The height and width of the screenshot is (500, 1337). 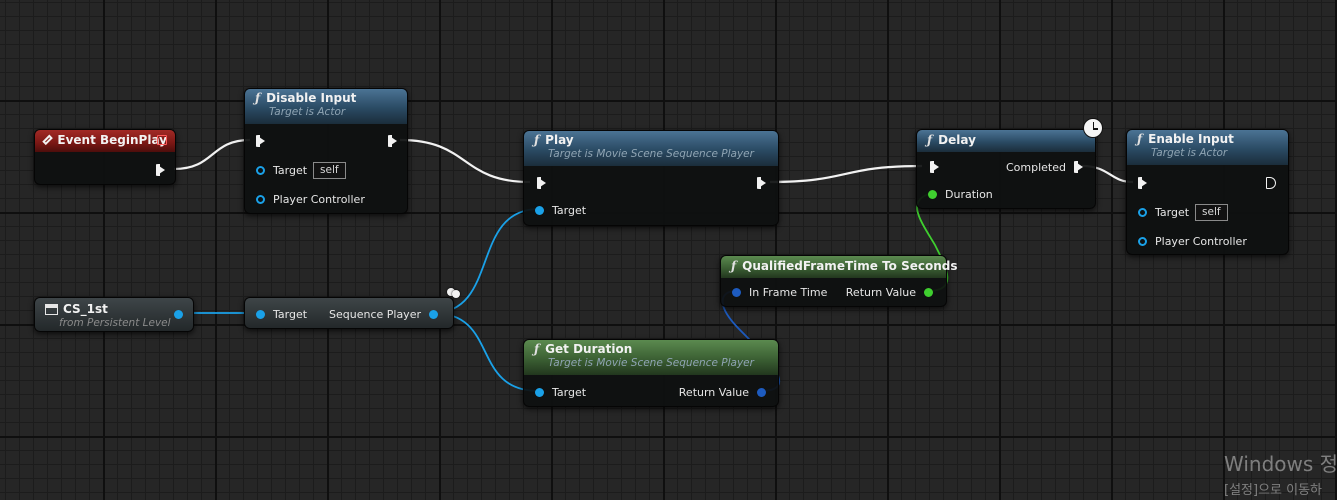 I want to click on delay-node: ƒ Delay Completed Duration, so click(x=1006, y=169).